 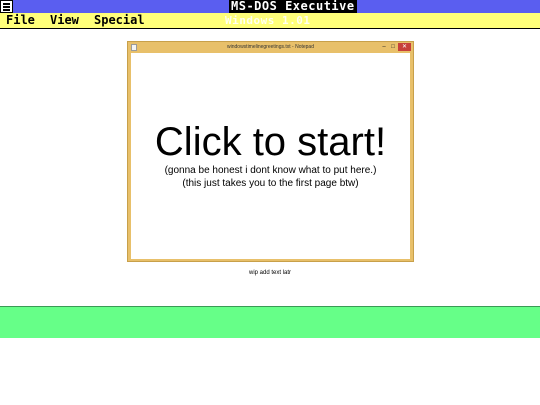 I want to click on footer-note: wip add text latr, so click(x=270, y=273).